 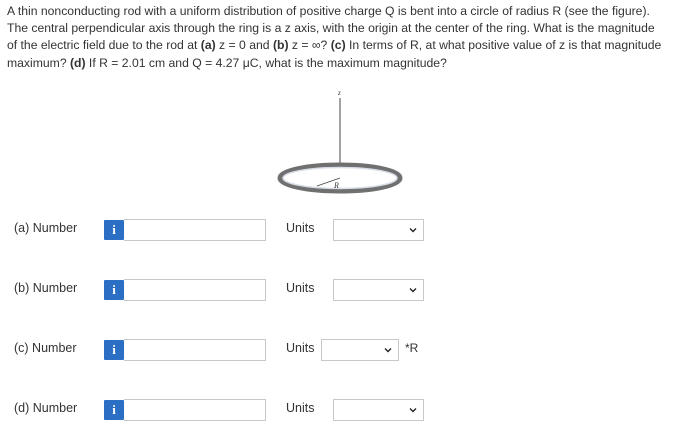 I want to click on units-label-b: Units, so click(x=300, y=288).